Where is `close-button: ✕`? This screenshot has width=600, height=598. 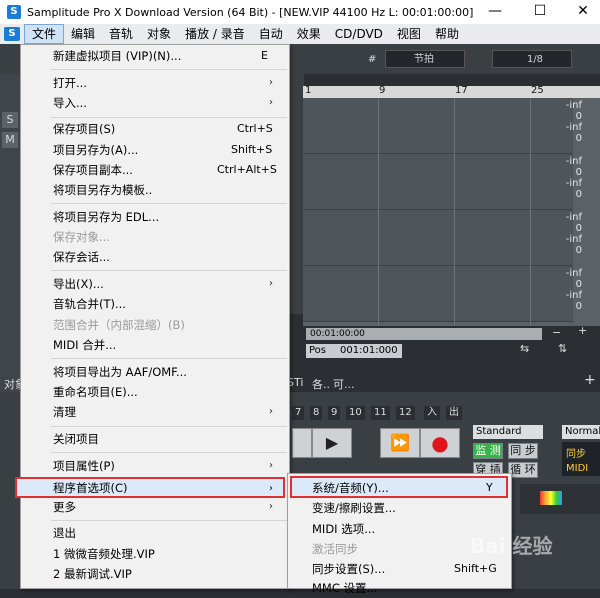
close-button: ✕ is located at coordinates (583, 12).